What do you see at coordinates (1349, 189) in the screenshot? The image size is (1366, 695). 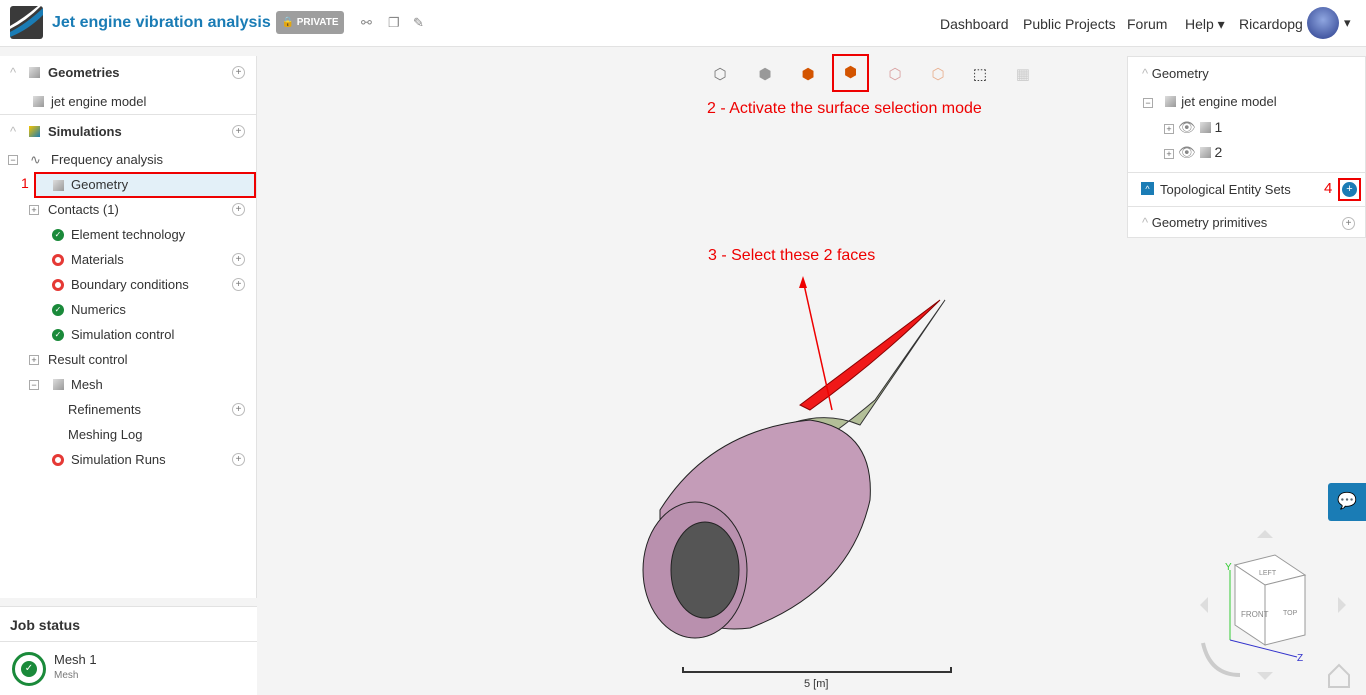 I see `add-topological-set-button: +` at bounding box center [1349, 189].